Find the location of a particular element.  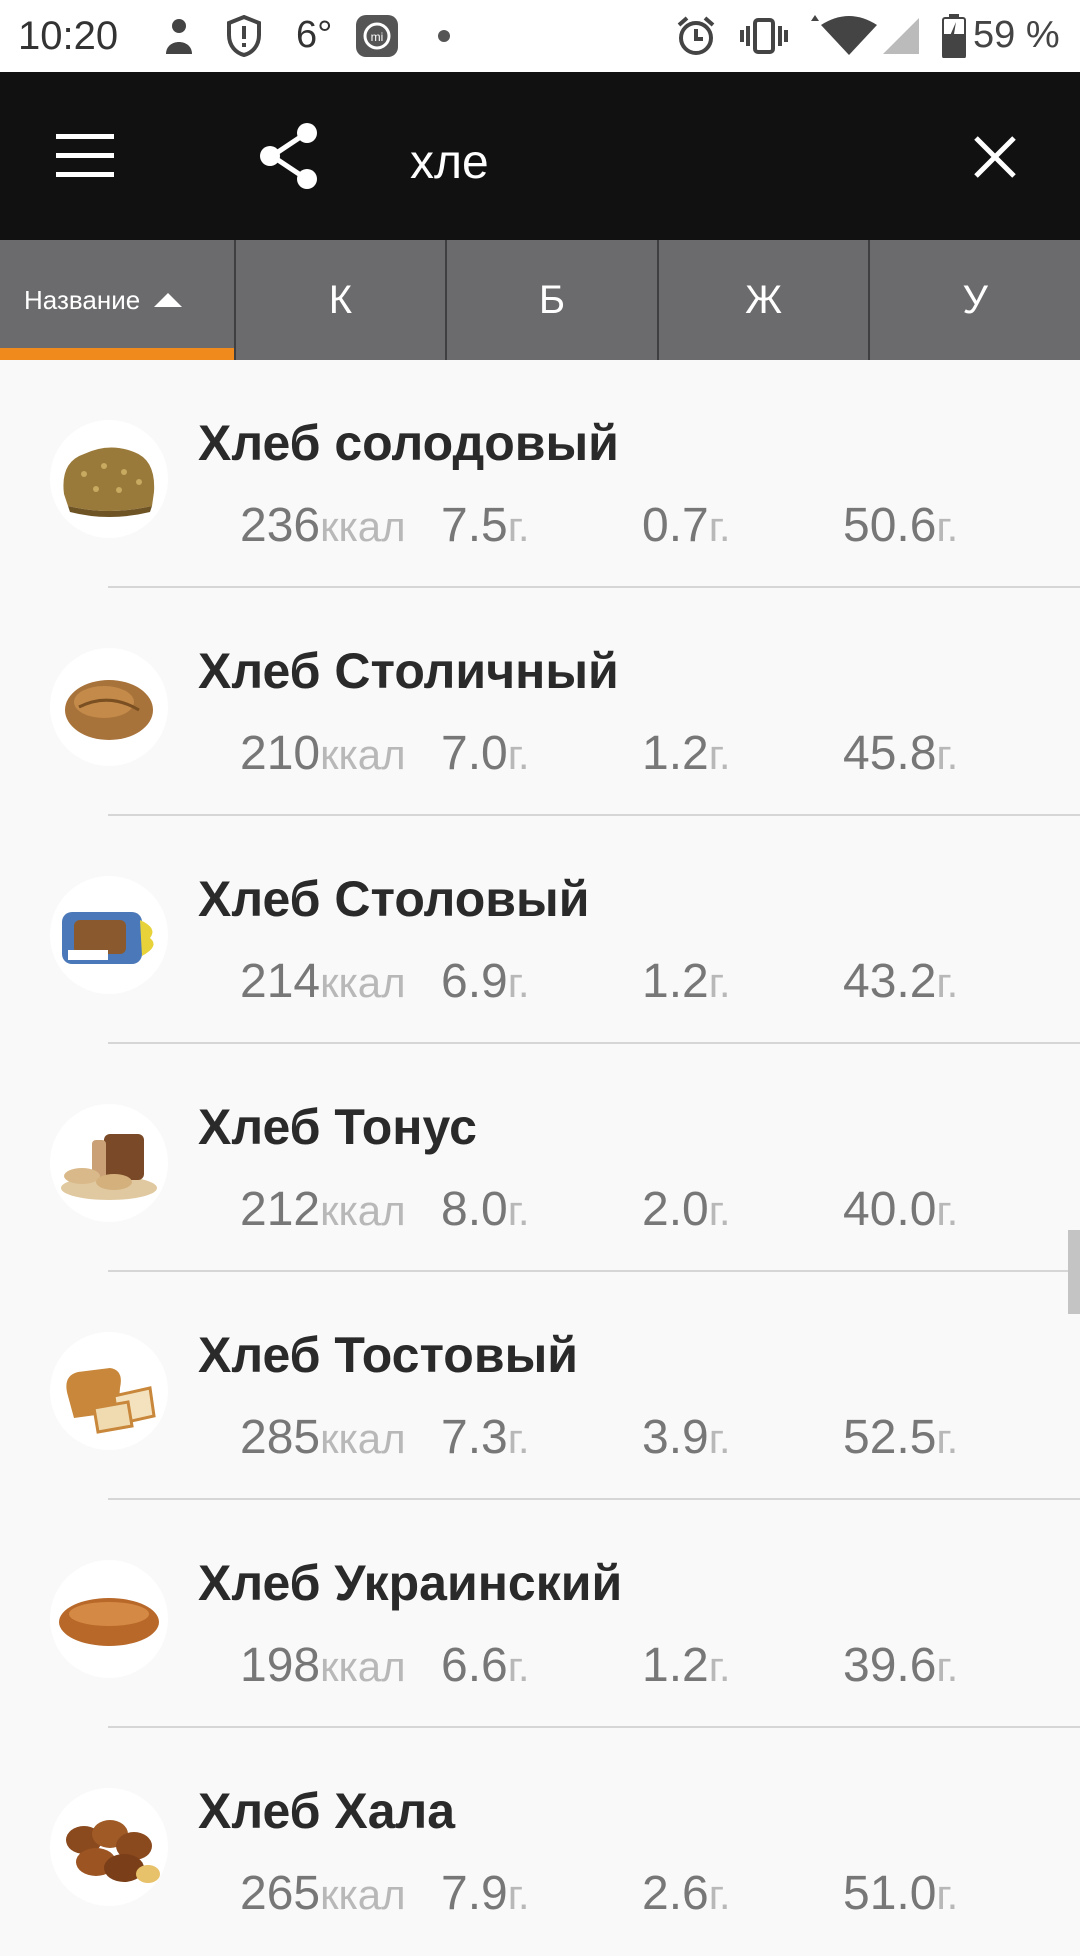

product-kcal: 236ккал is located at coordinates (323, 525).